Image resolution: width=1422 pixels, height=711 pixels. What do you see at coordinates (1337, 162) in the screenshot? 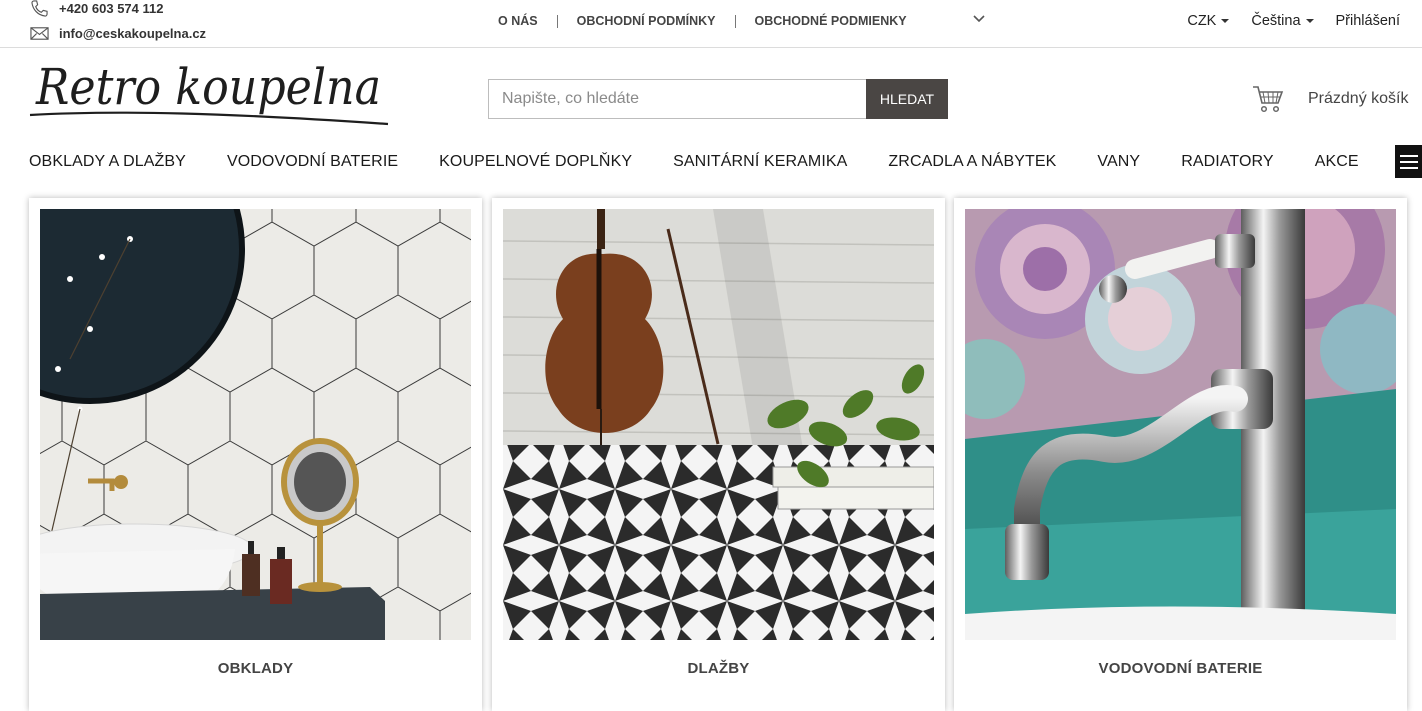
I see `nav-item-sale: AKCE` at bounding box center [1337, 162].